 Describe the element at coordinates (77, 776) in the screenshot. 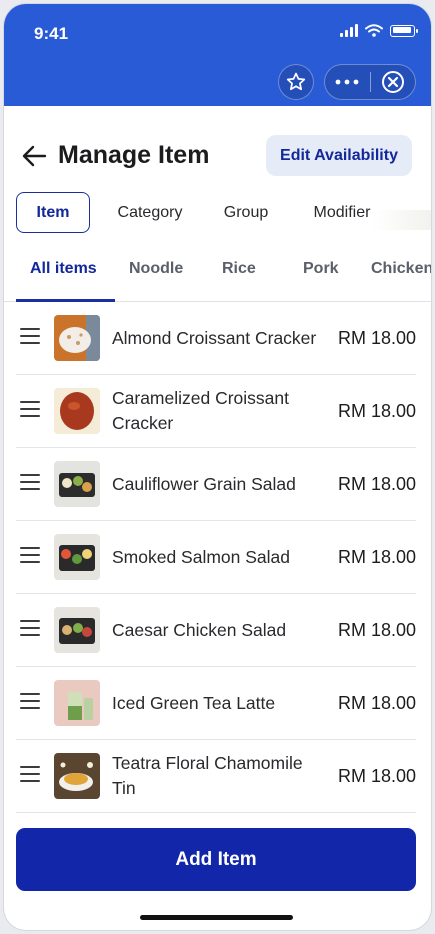

I see `chamomile-tea-thumbnail` at that location.